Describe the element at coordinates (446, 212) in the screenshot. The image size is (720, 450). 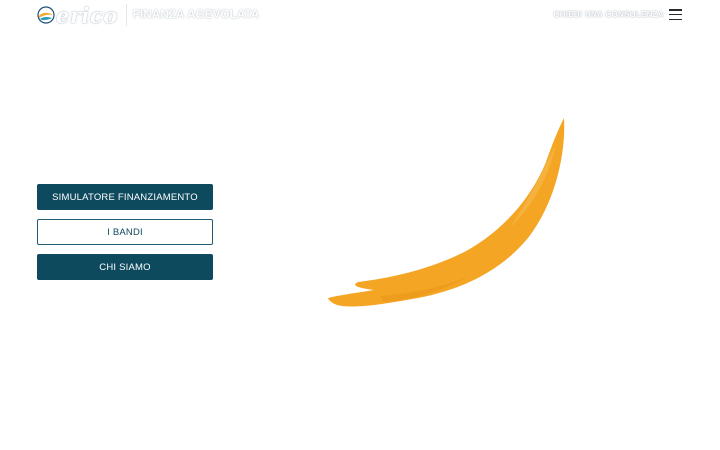
I see `orange-brush-stroke-icon` at that location.